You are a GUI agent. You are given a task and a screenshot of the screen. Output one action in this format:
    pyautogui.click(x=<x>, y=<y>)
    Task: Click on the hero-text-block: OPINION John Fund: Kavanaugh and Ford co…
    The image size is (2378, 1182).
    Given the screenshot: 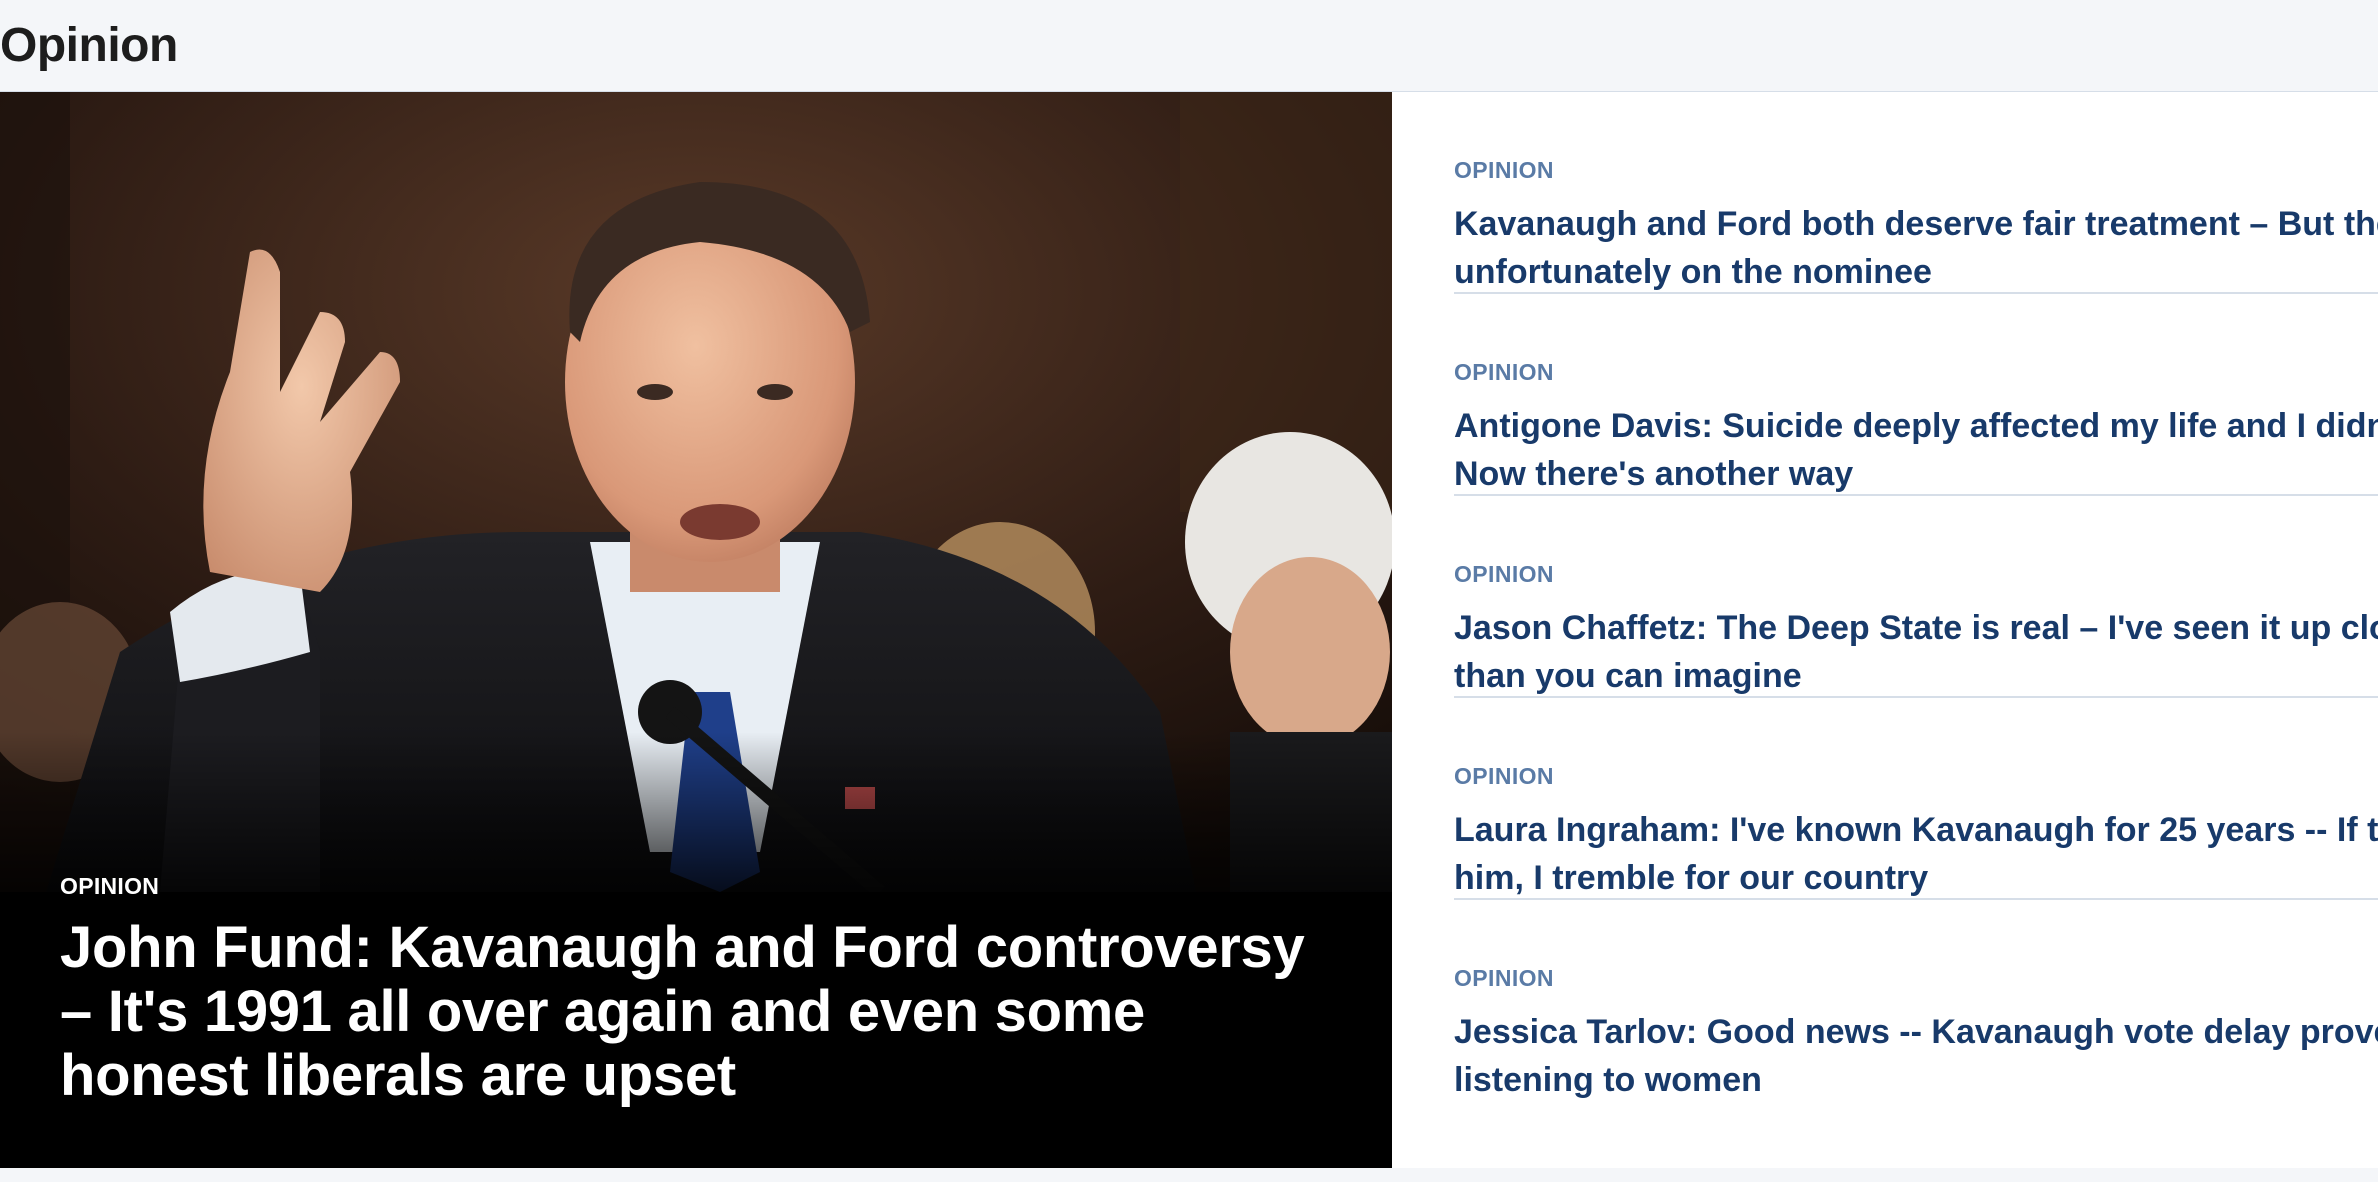 What is the action you would take?
    pyautogui.click(x=700, y=990)
    